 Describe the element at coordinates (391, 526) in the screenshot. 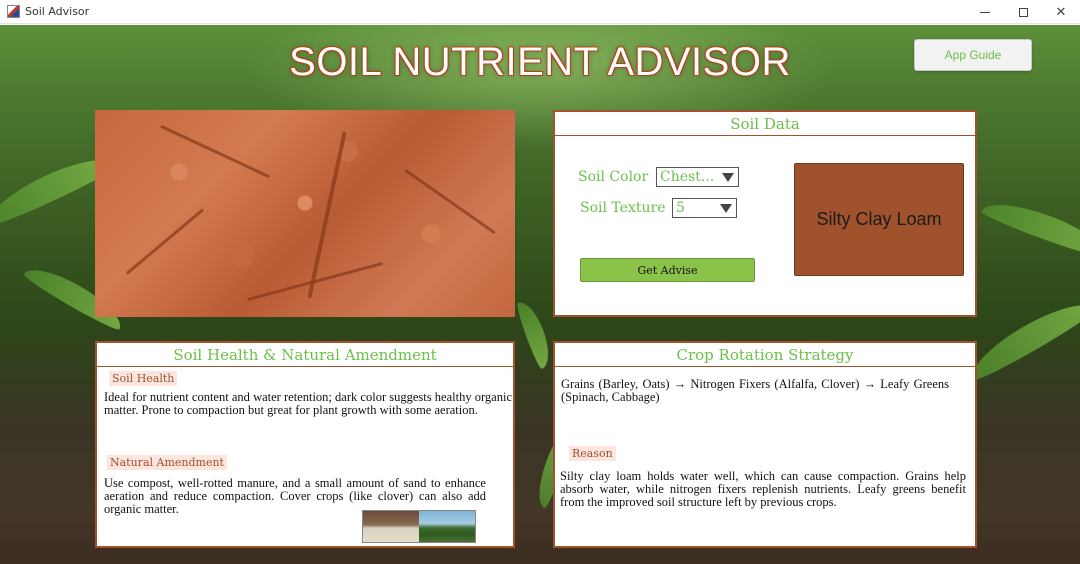

I see `compost-image` at that location.